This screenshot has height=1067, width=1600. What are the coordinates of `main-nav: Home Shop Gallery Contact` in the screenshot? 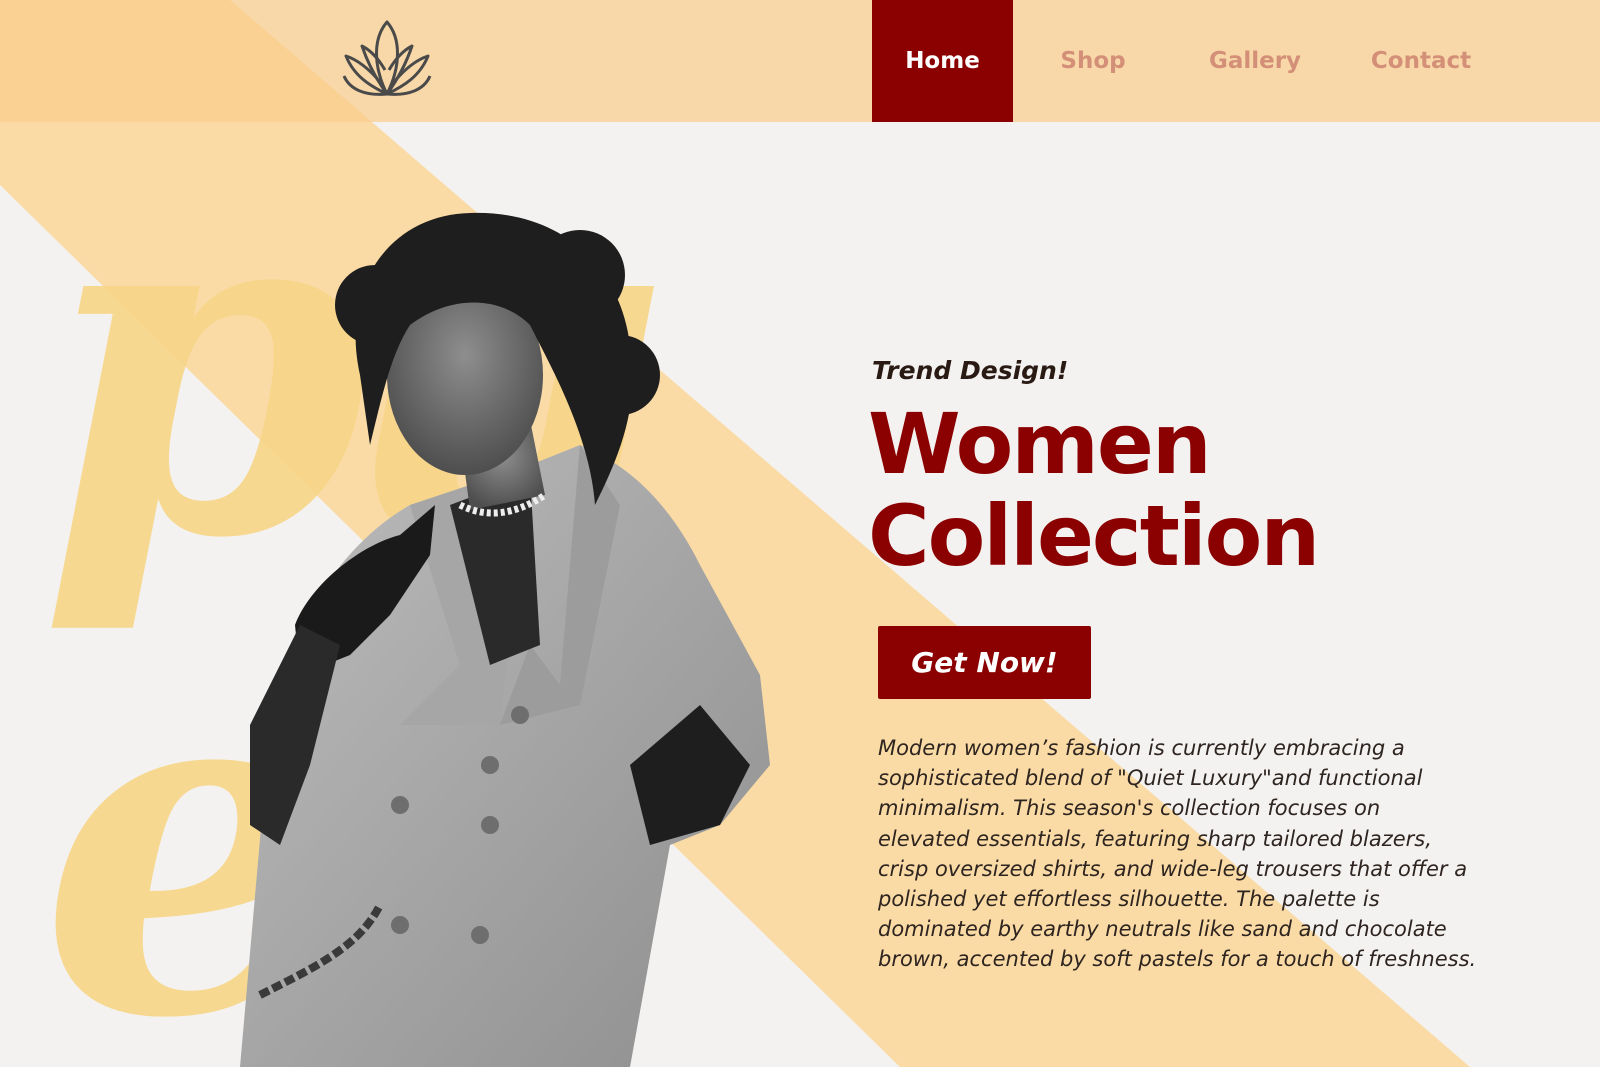 It's located at (1188, 61).